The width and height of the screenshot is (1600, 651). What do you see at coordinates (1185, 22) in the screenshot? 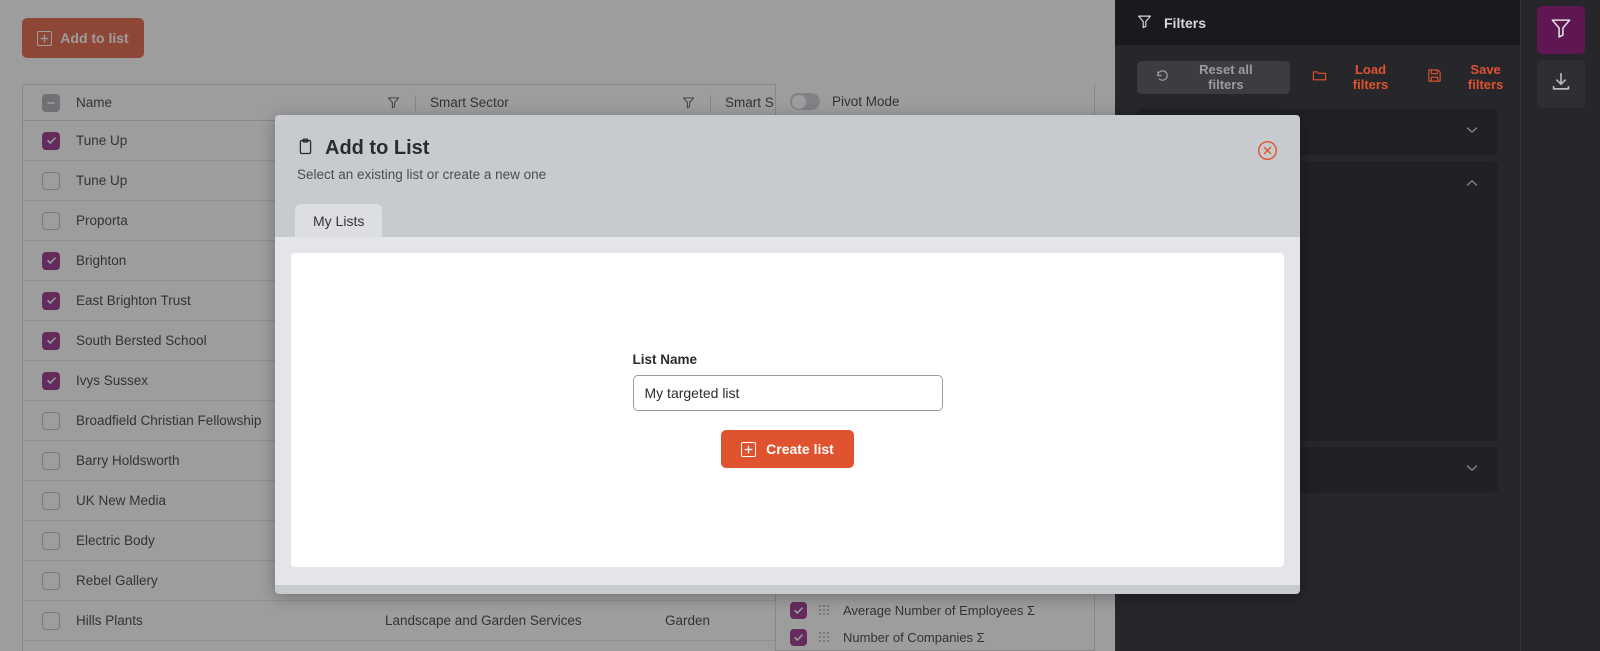
I see `filters-title: Filters` at bounding box center [1185, 22].